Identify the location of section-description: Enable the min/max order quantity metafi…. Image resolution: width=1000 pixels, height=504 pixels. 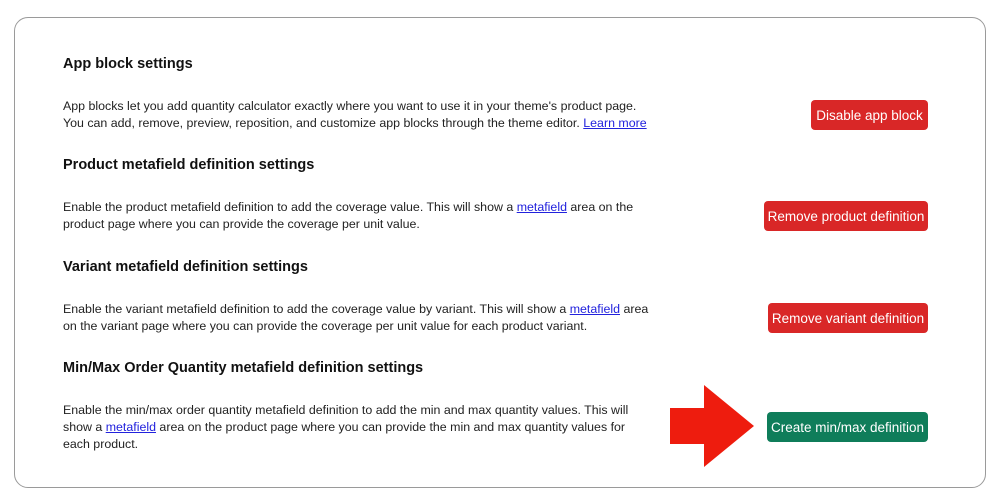
(346, 427).